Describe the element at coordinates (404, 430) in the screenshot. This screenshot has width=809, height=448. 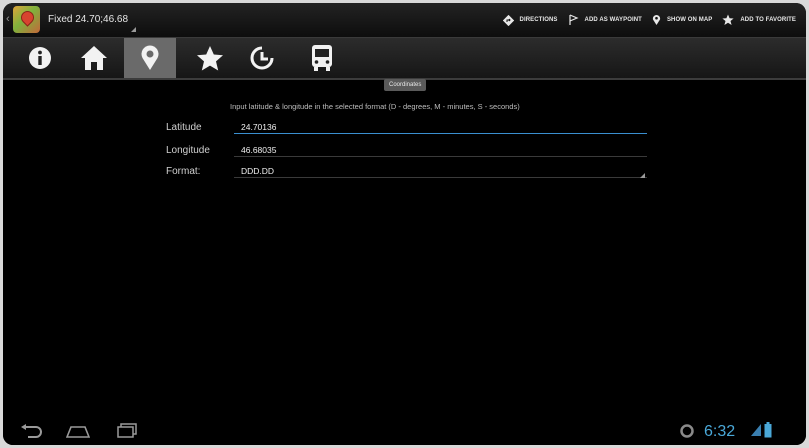
I see `system-bar: 6:32` at that location.